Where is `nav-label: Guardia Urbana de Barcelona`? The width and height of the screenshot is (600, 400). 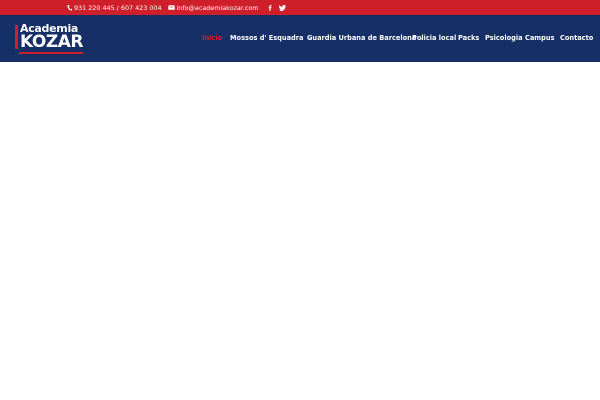
nav-label: Guardia Urbana de Barcelona is located at coordinates (362, 38).